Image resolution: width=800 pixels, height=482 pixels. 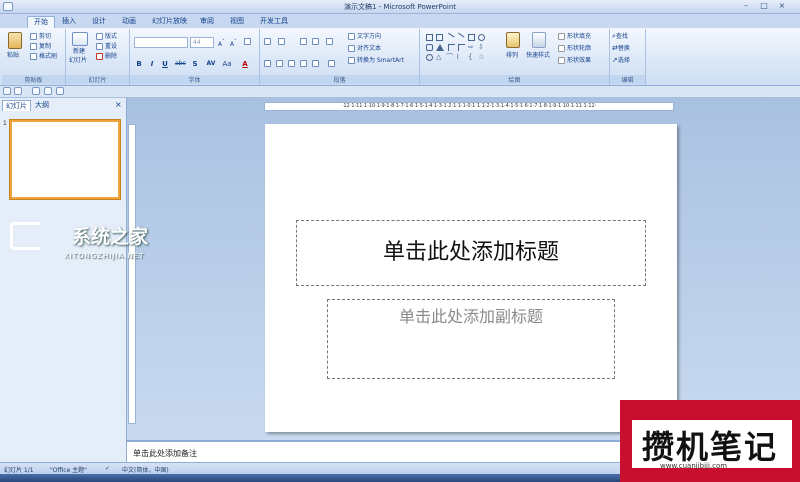 What do you see at coordinates (481, 57) in the screenshot?
I see `star-shape-icon: ☆` at bounding box center [481, 57].